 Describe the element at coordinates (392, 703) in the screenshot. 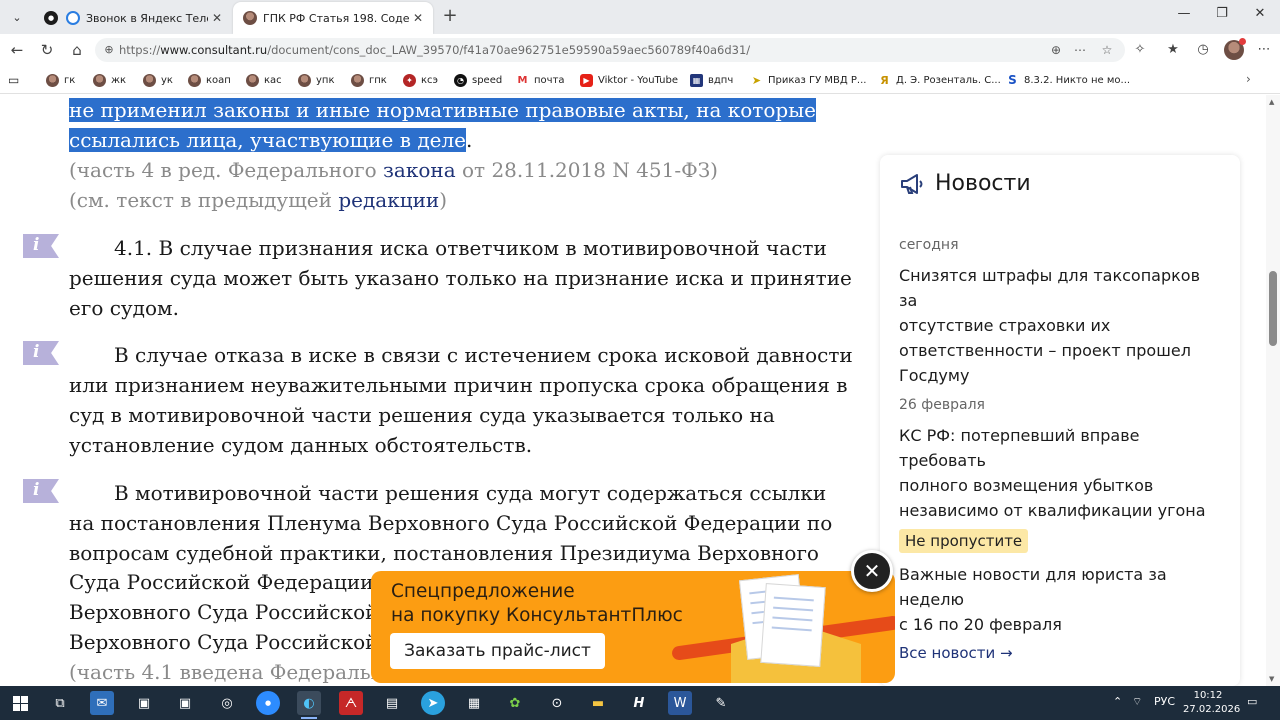

I see `notes-app-icon: ▤` at that location.